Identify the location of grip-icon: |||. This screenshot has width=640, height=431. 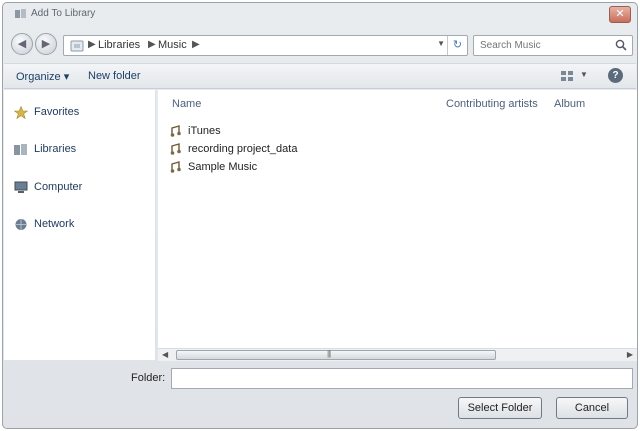
(329, 353).